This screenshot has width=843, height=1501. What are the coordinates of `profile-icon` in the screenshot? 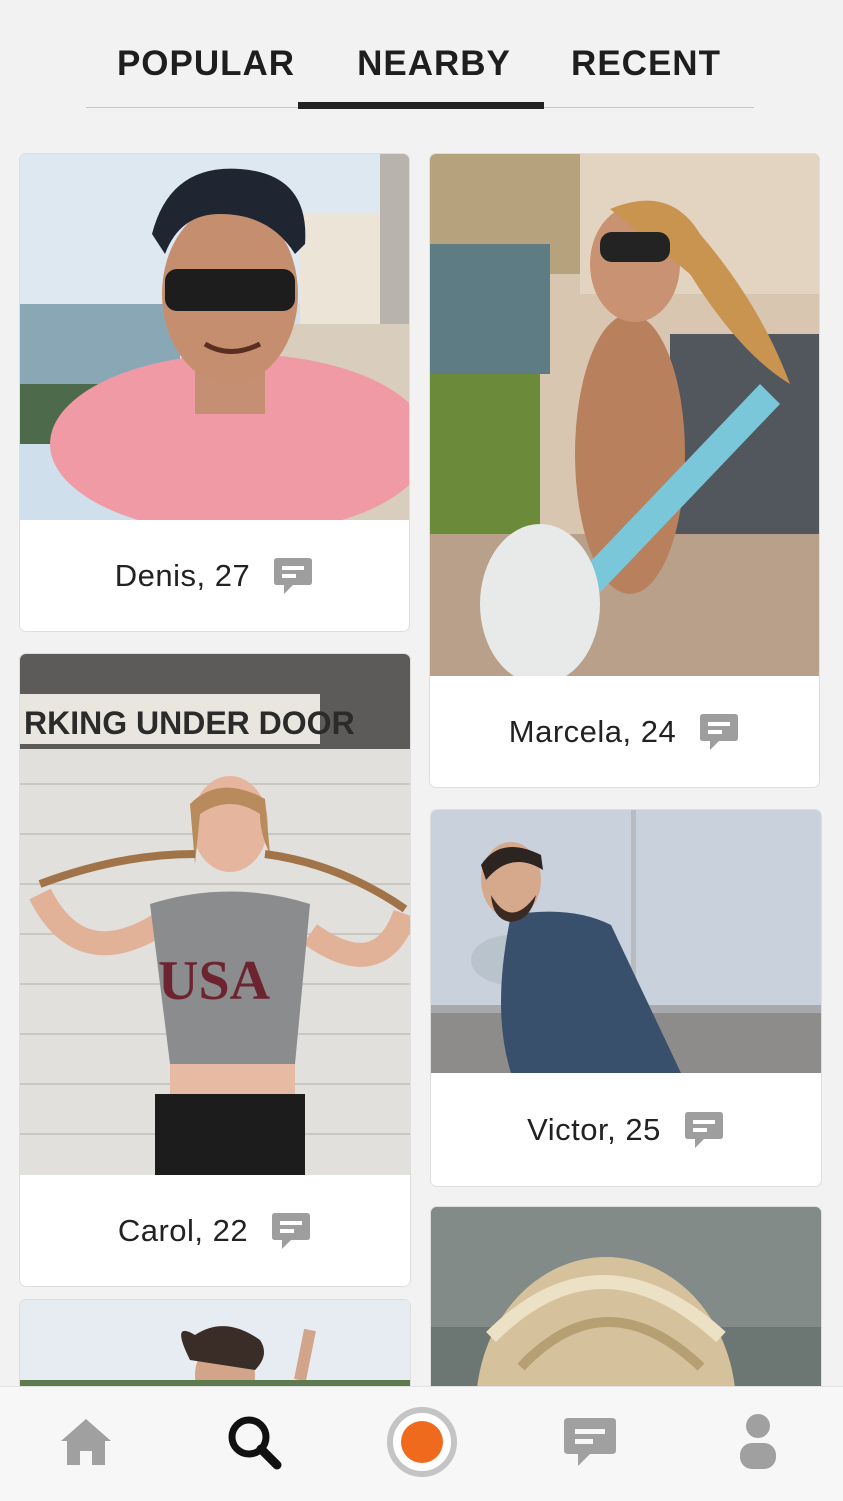 It's located at (758, 1444).